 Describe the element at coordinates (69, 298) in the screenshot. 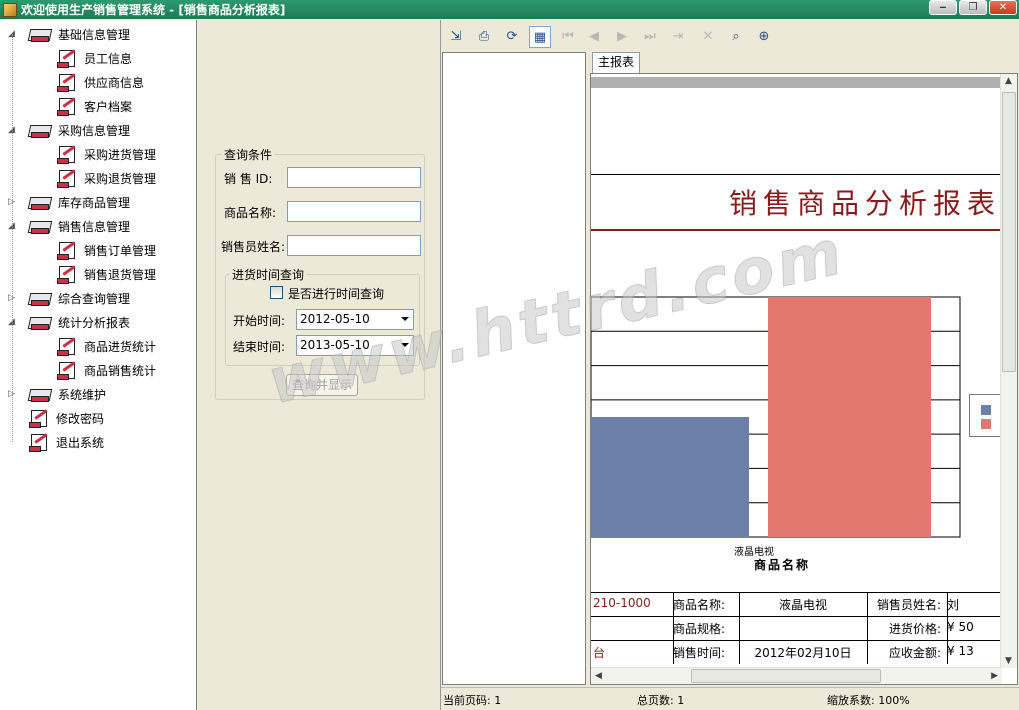

I see `tree-item: ▷ 综合查询管理` at that location.